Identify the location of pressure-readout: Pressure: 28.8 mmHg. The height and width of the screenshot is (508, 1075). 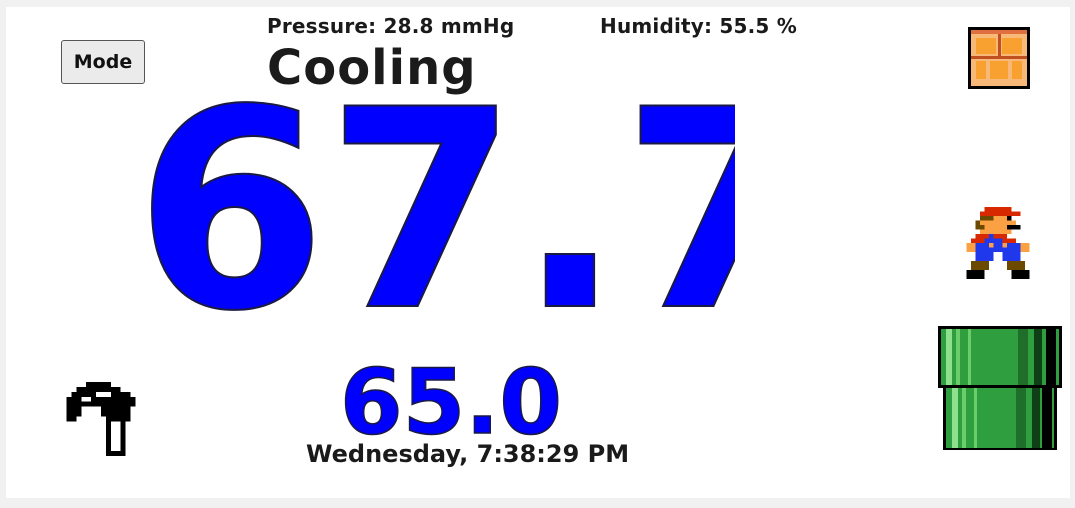
(391, 26).